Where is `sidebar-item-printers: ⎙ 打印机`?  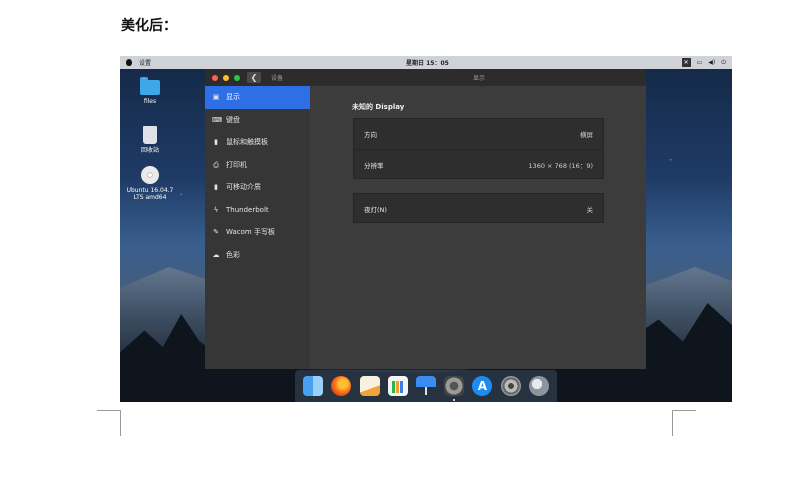
sidebar-item-printers: ⎙ 打印机 is located at coordinates (257, 165).